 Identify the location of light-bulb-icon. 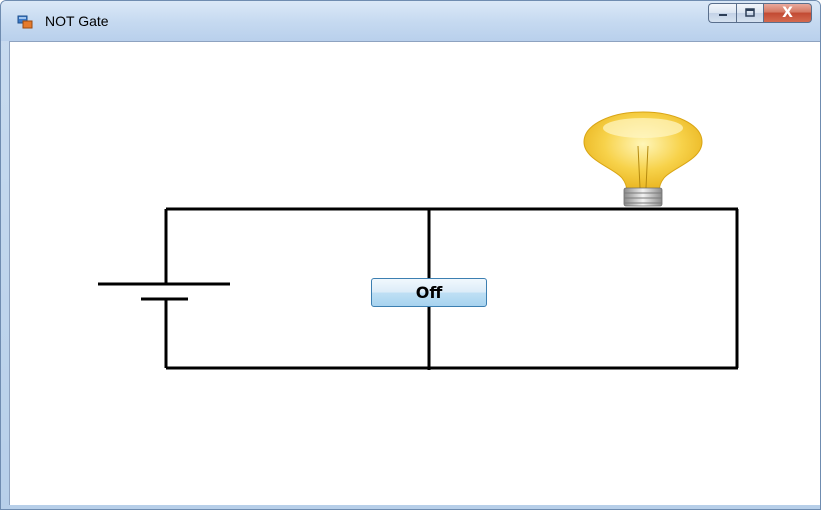
(643, 159).